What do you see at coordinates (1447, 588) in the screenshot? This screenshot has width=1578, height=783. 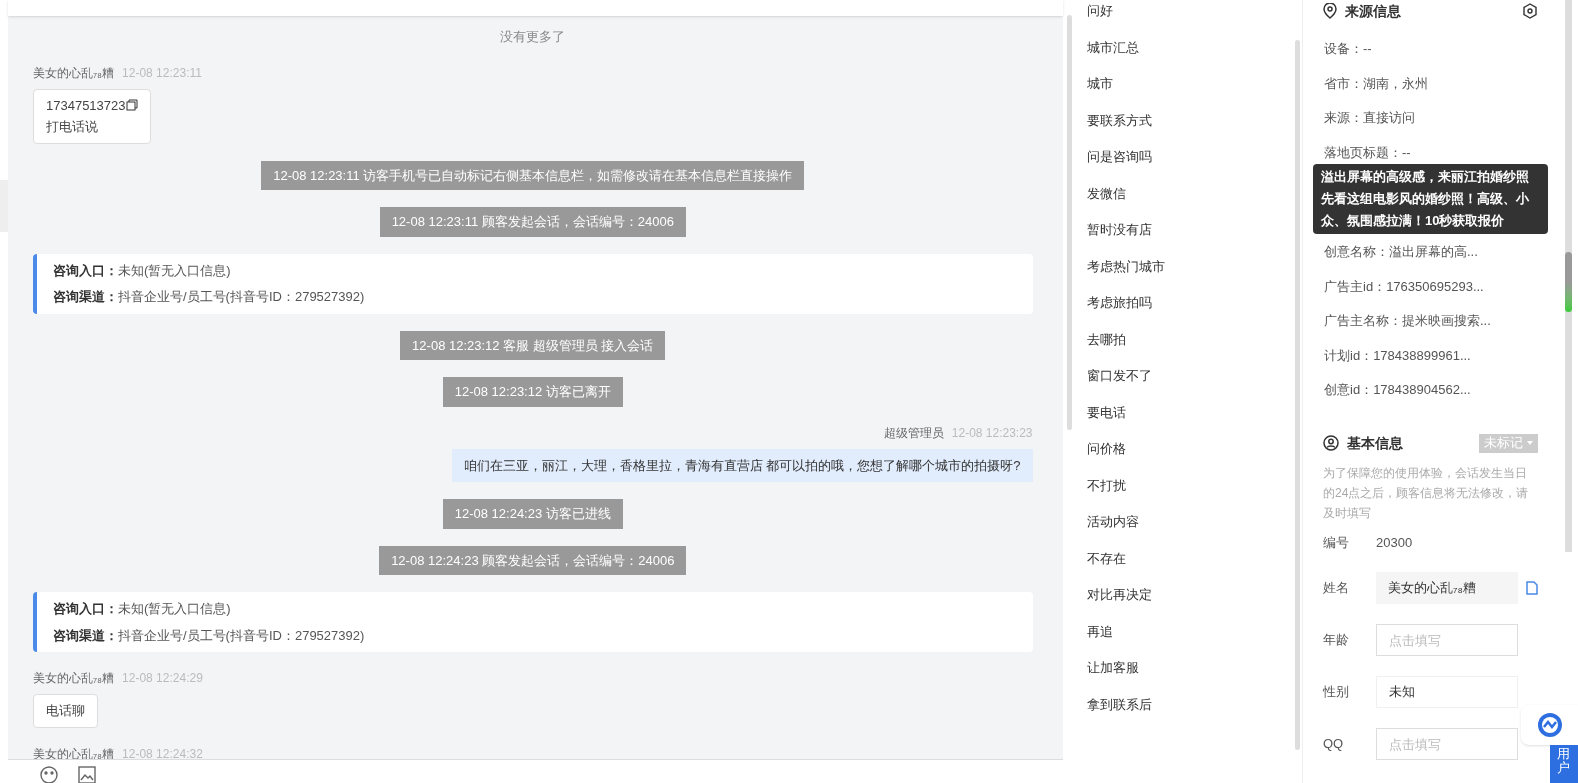 I see `name-field: 美女的心乱₇₈糟` at bounding box center [1447, 588].